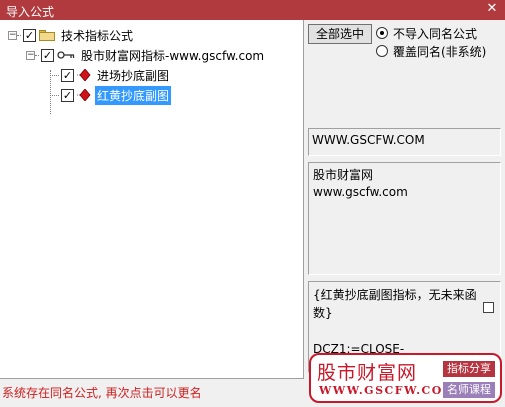  I want to click on tree-node-item: ✓ 进场抄底副图, so click(110, 75).